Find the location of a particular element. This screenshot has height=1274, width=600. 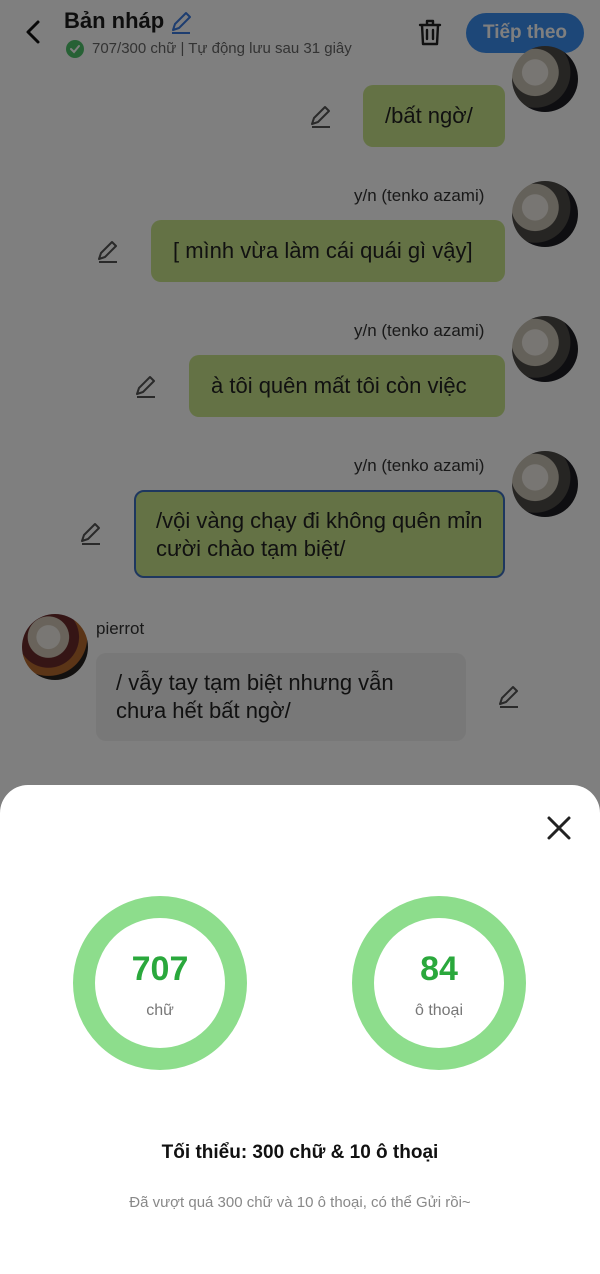

word-count-unit: chữ is located at coordinates (160, 1010).